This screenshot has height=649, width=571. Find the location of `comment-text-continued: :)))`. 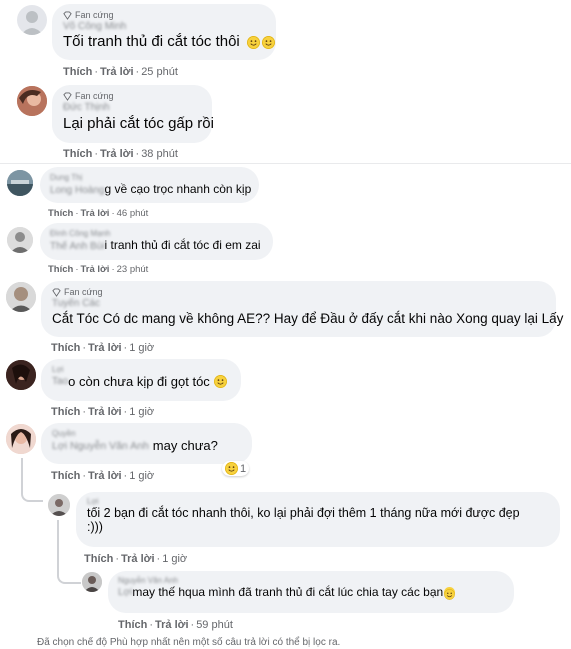

comment-text-continued: :))) is located at coordinates (95, 527).